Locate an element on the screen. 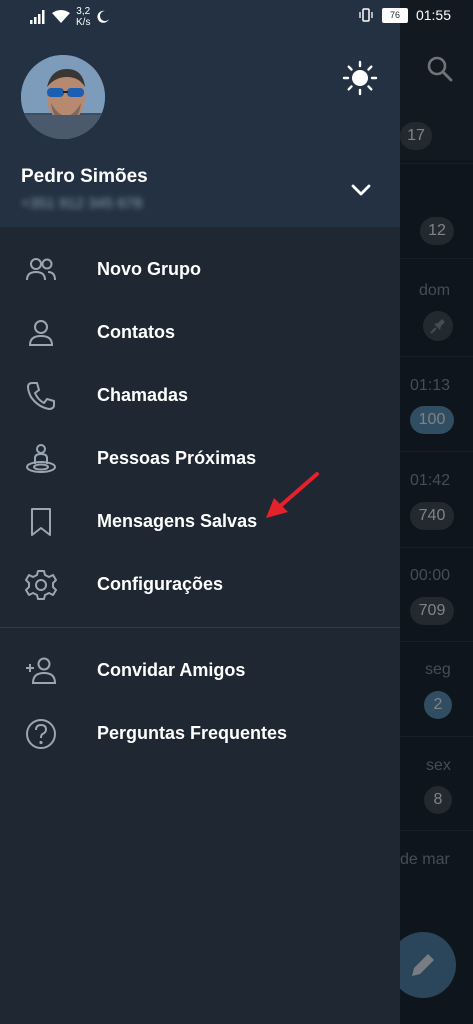  wifi-icon is located at coordinates (61, 16).